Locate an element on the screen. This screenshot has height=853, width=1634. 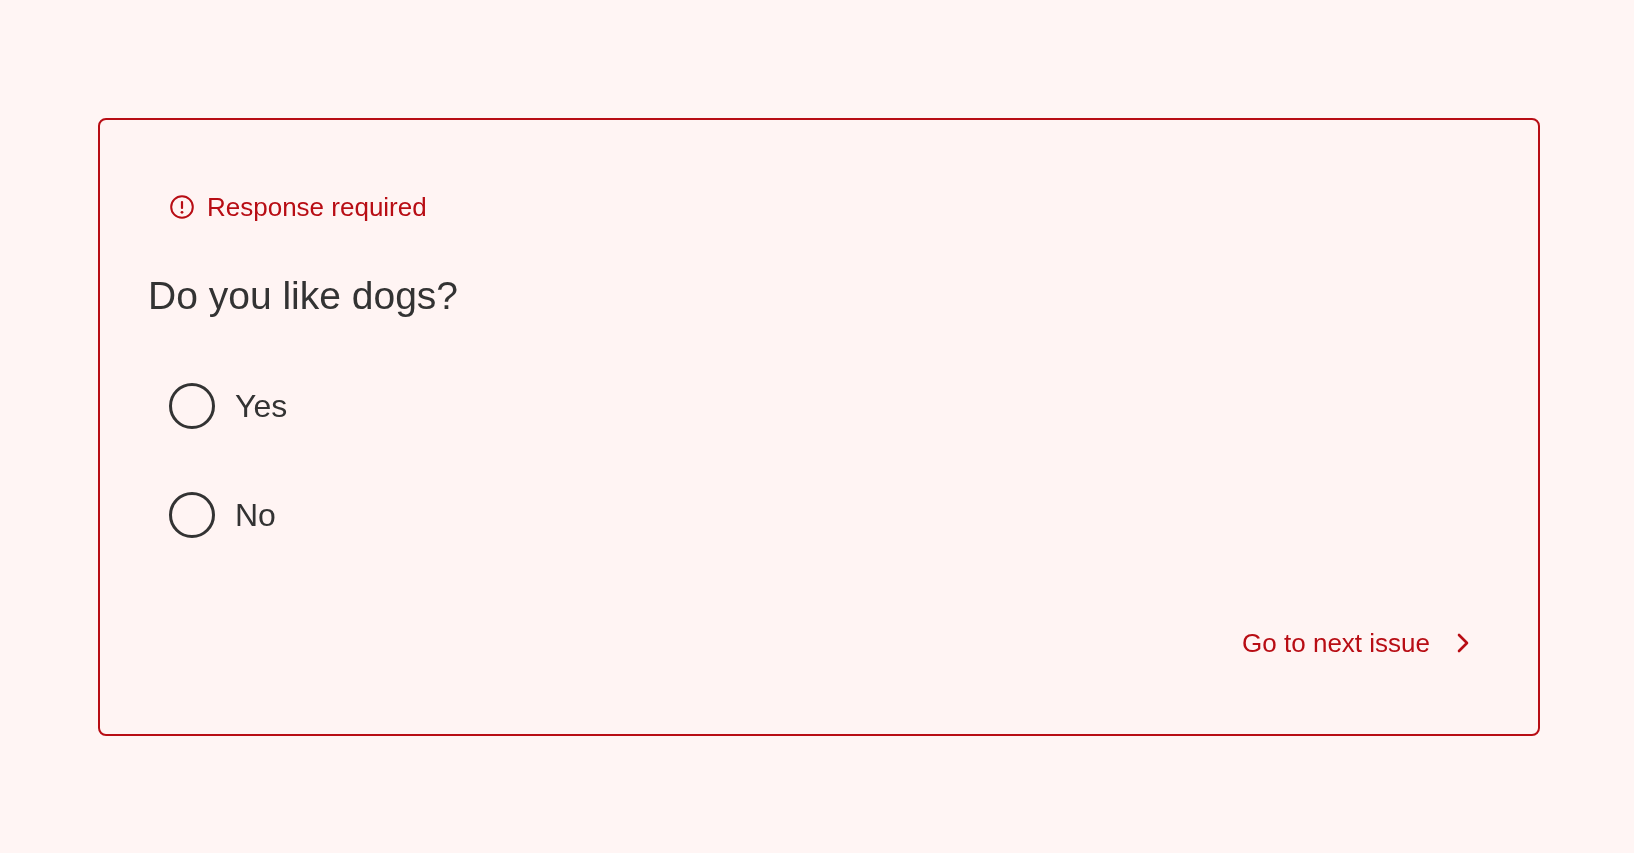
next-issue-link: Go to next issue is located at coordinates (1355, 643).